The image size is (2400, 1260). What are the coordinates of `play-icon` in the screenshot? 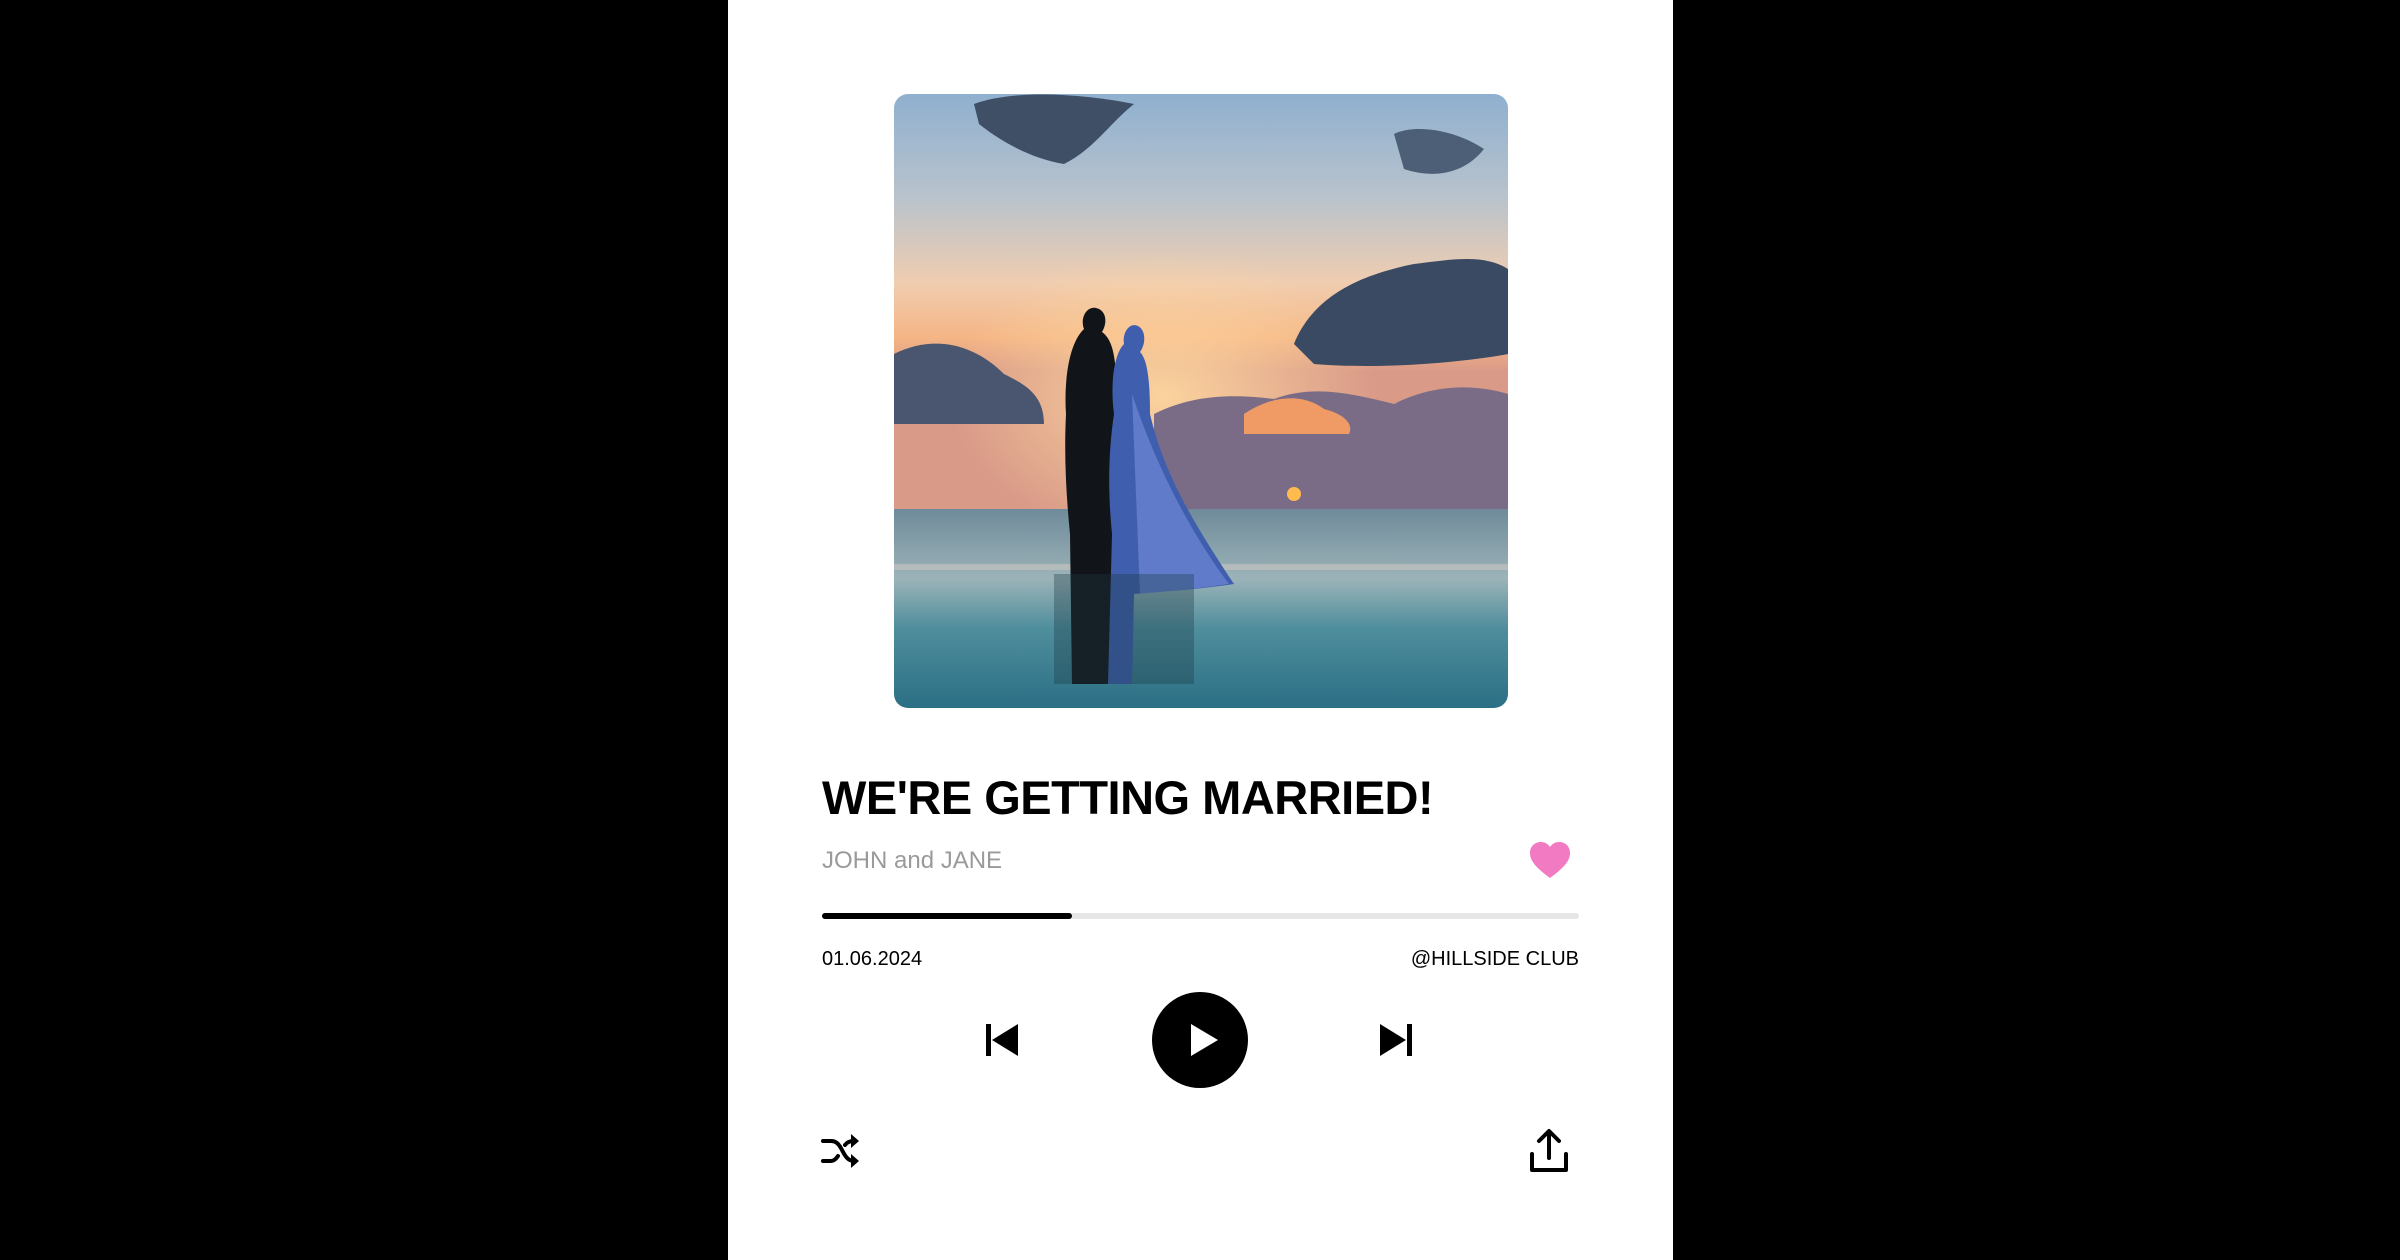 It's located at (1204, 1040).